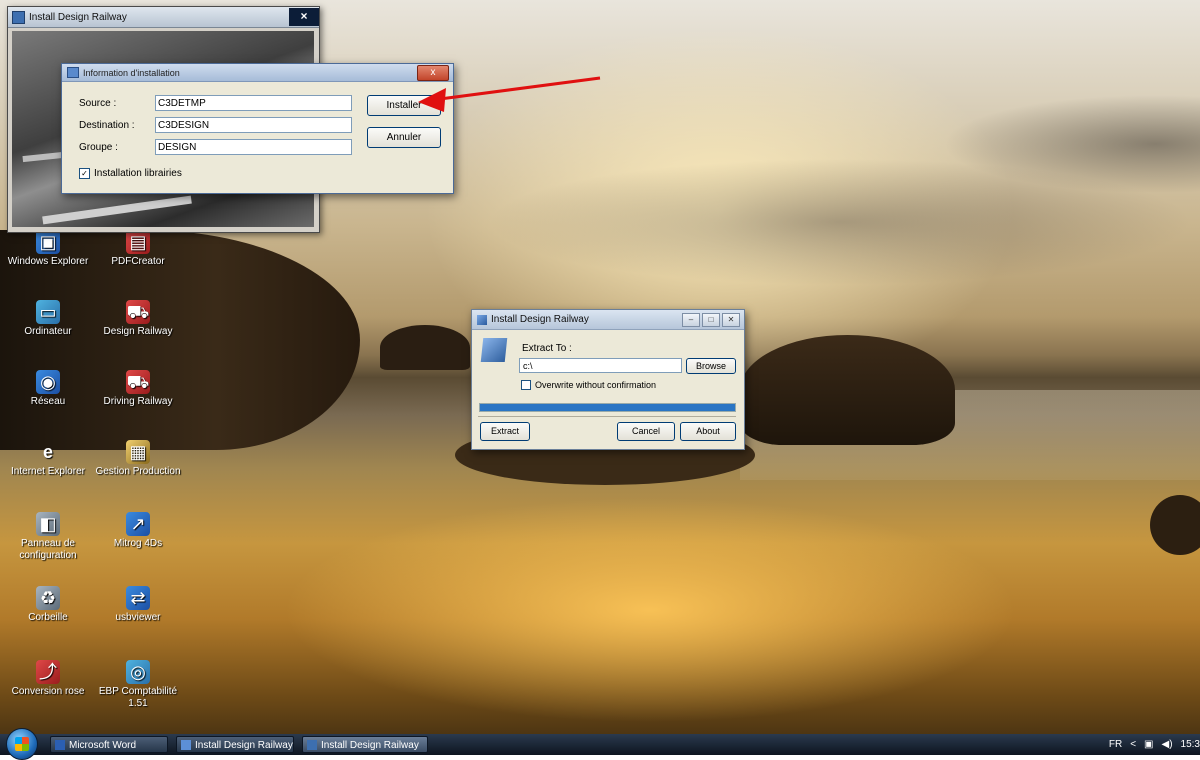 The width and height of the screenshot is (1200, 760). What do you see at coordinates (117, 210) in the screenshot?
I see `rail-graphic` at bounding box center [117, 210].